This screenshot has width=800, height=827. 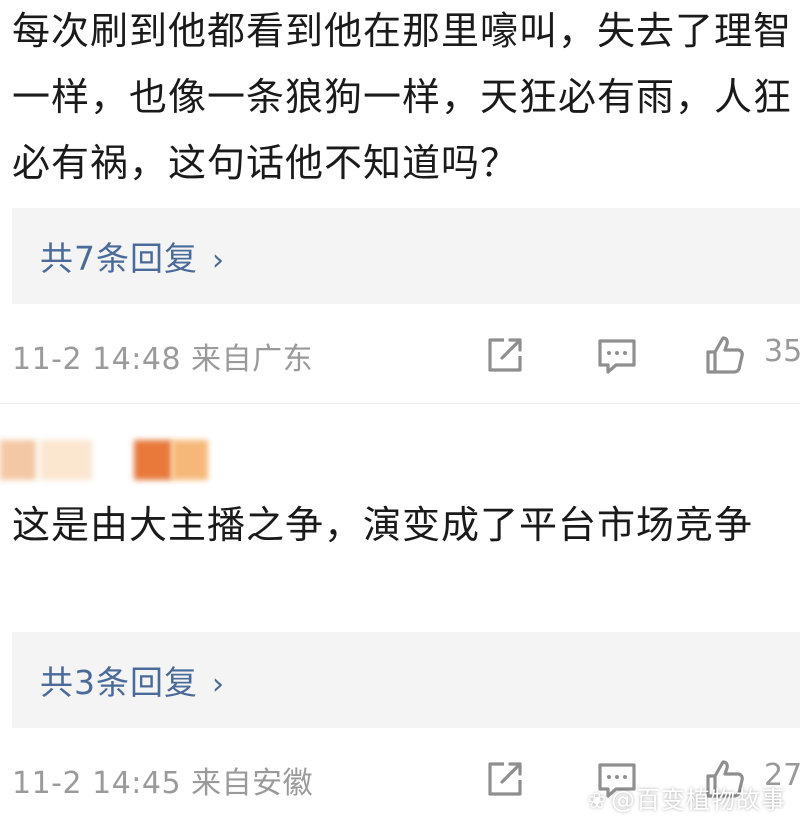 What do you see at coordinates (406, 680) in the screenshot?
I see `replies-link-2: 共3条回复 ›` at bounding box center [406, 680].